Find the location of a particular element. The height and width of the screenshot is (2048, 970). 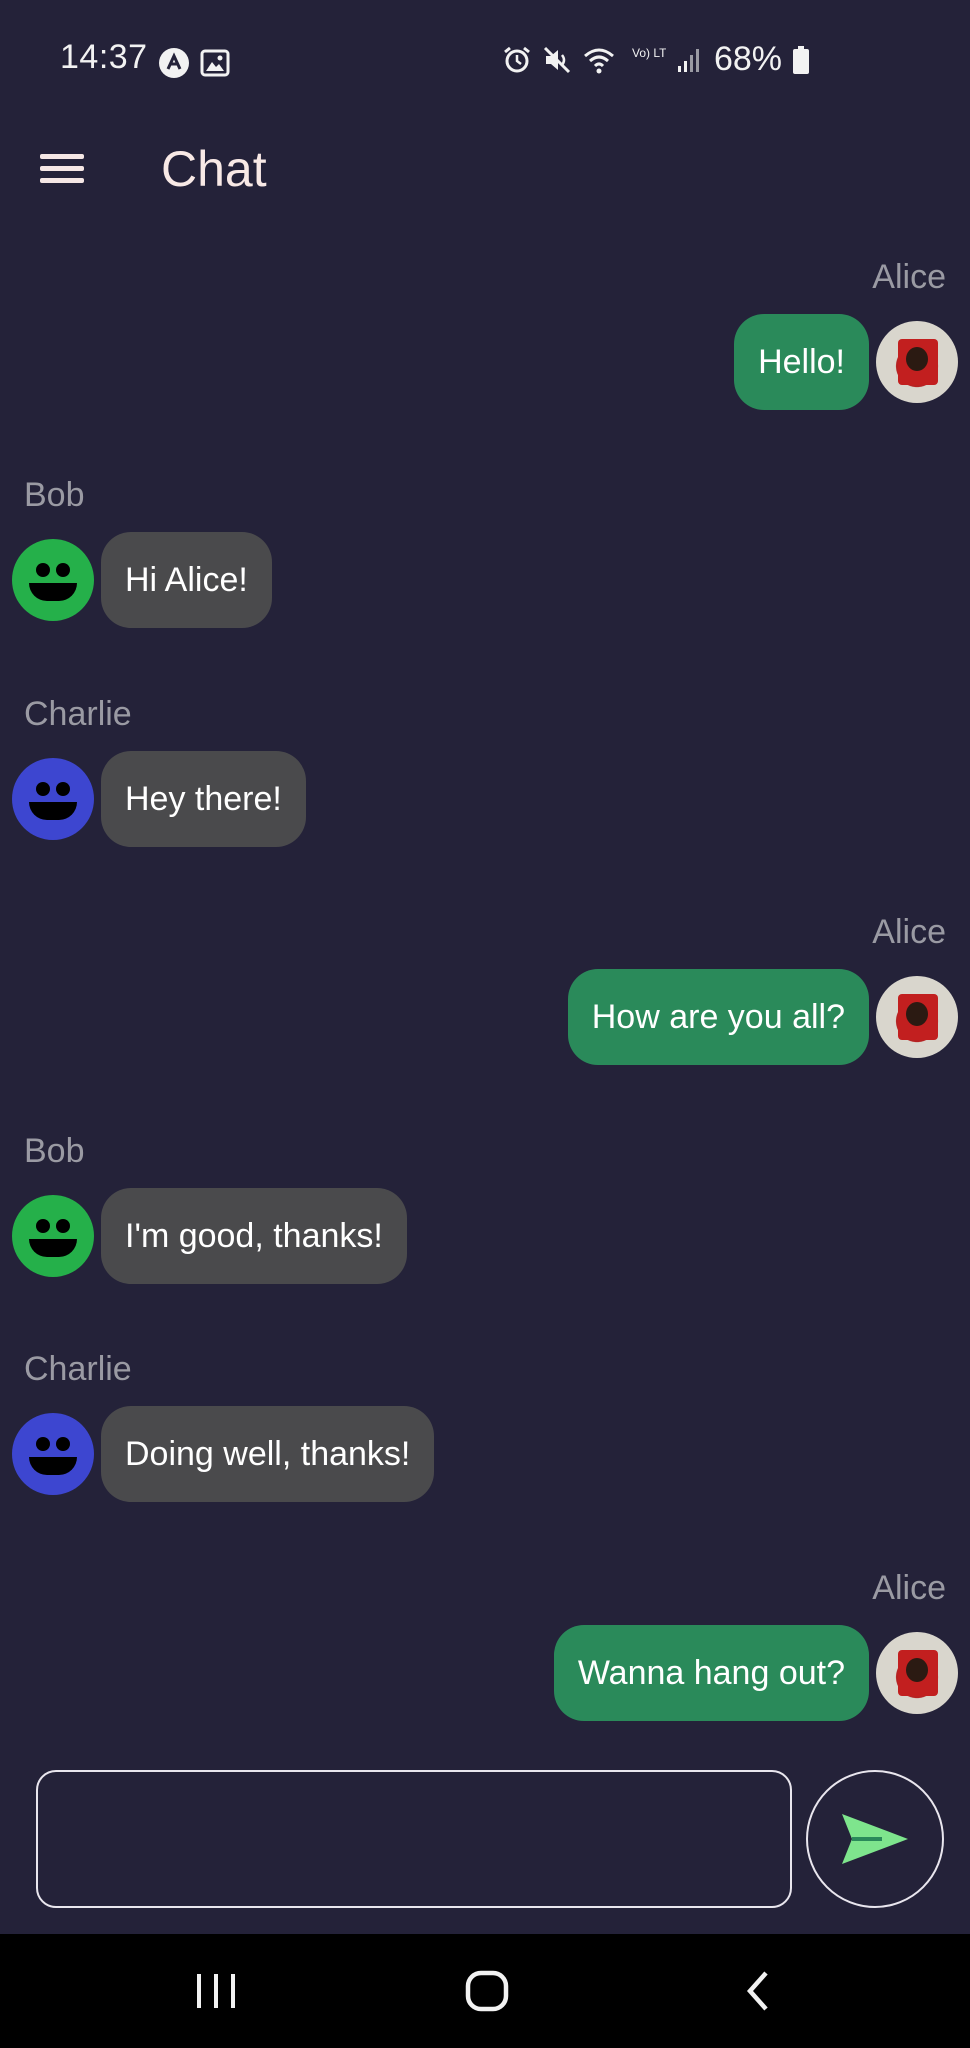

recent-apps-icon is located at coordinates (216, 1991).